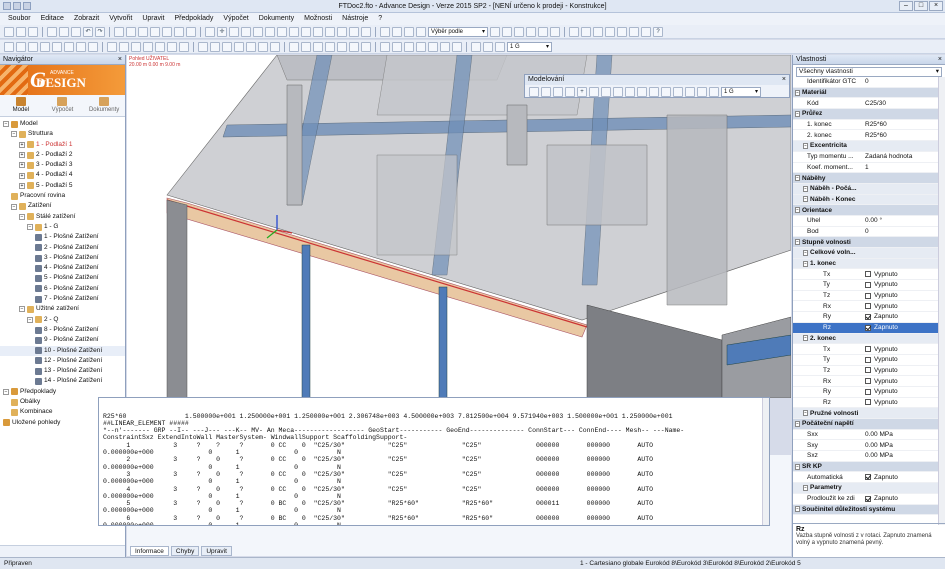 The width and height of the screenshot is (945, 569). What do you see at coordinates (184, 46) in the screenshot?
I see `shell-icon` at bounding box center [184, 46].